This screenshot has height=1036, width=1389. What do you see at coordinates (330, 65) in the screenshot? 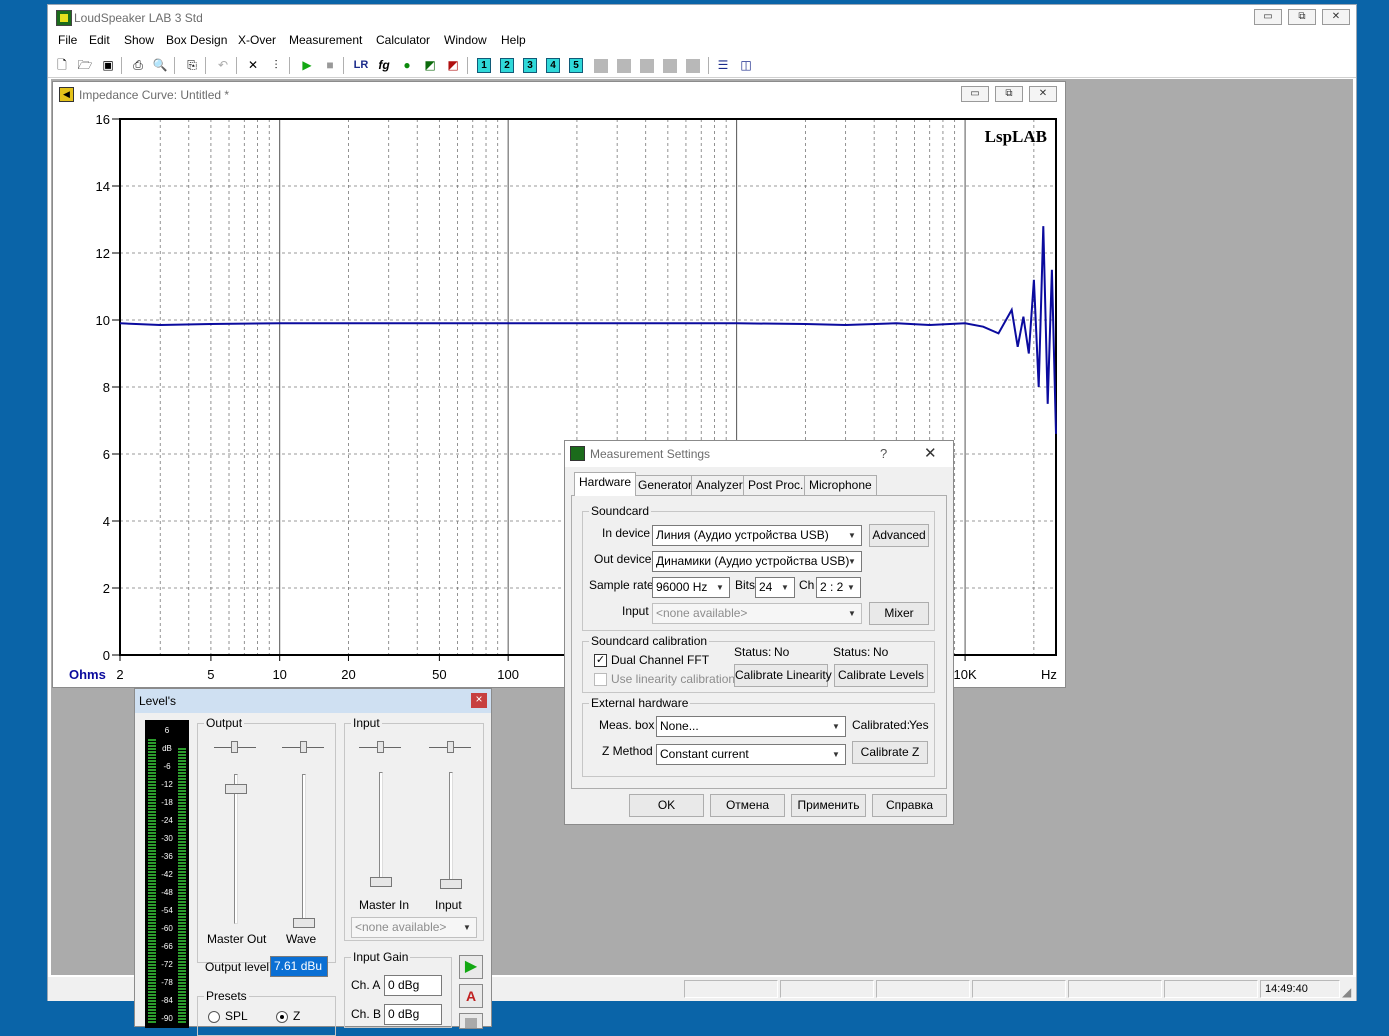
I see `stop-icon: ■` at bounding box center [330, 65].